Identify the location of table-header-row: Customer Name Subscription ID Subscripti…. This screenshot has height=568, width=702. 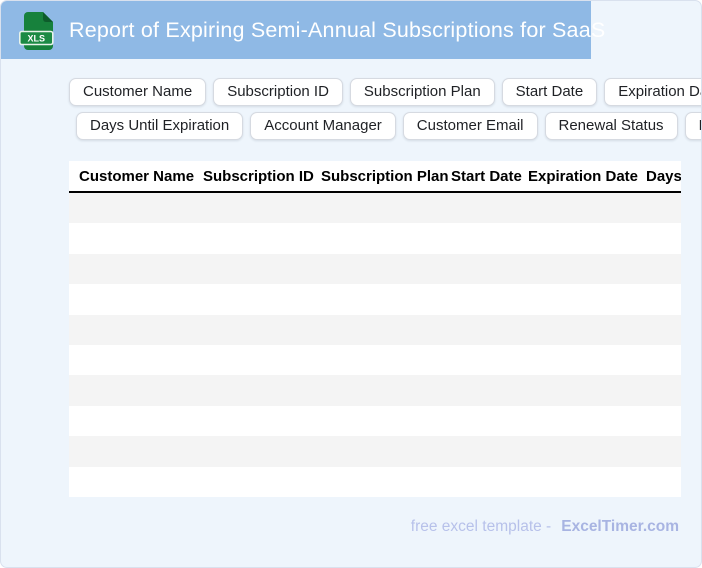
(375, 177).